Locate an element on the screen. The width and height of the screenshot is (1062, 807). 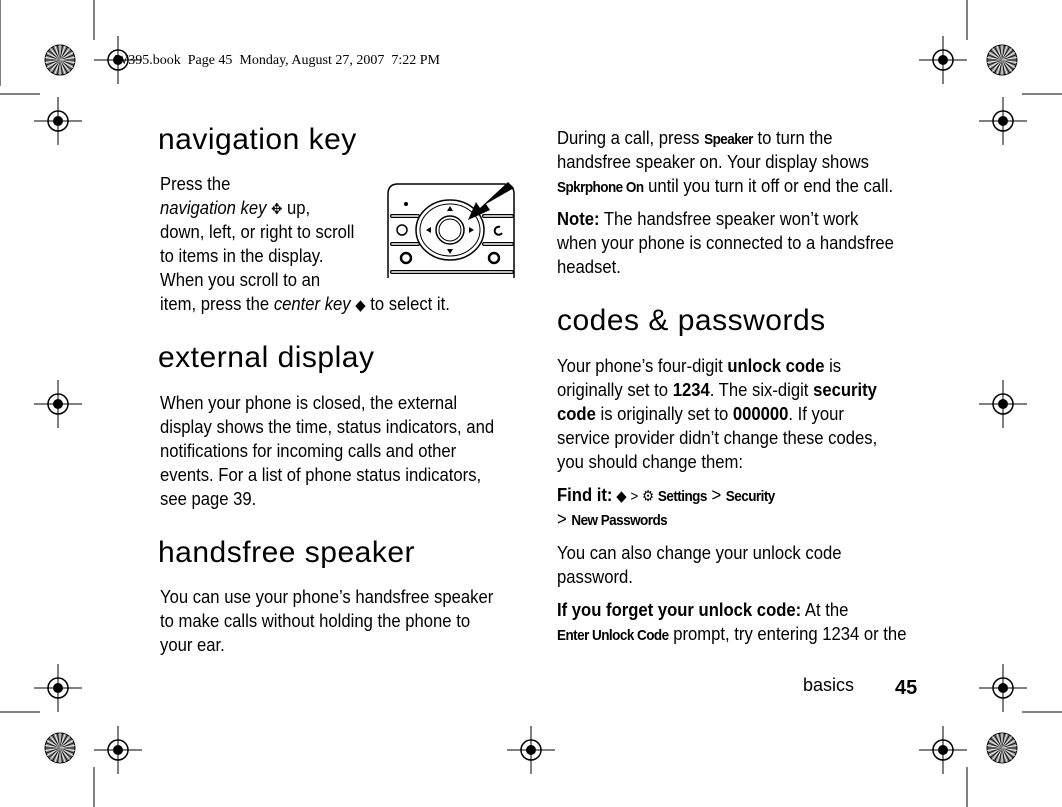
footer-section-label: basics is located at coordinates (829, 685).